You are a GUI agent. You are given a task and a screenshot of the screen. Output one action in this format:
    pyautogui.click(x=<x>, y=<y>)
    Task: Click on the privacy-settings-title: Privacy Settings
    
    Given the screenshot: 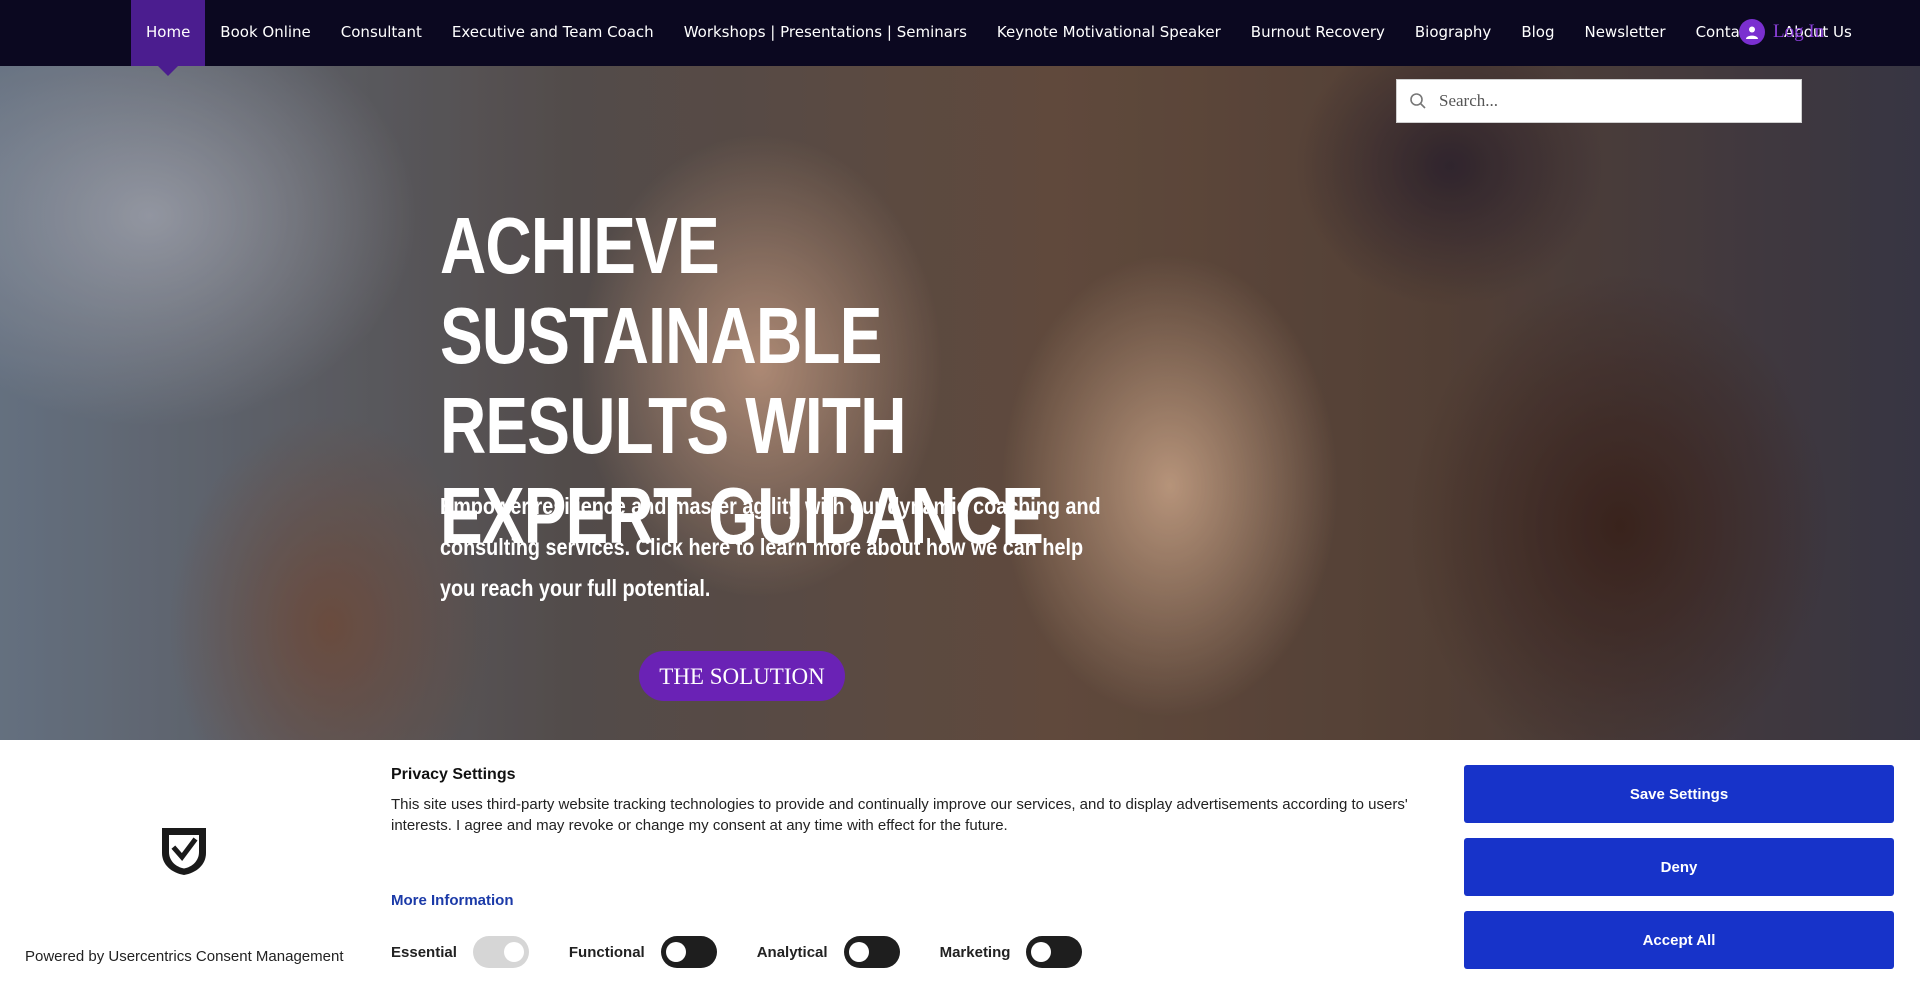 What is the action you would take?
    pyautogui.click(x=453, y=774)
    